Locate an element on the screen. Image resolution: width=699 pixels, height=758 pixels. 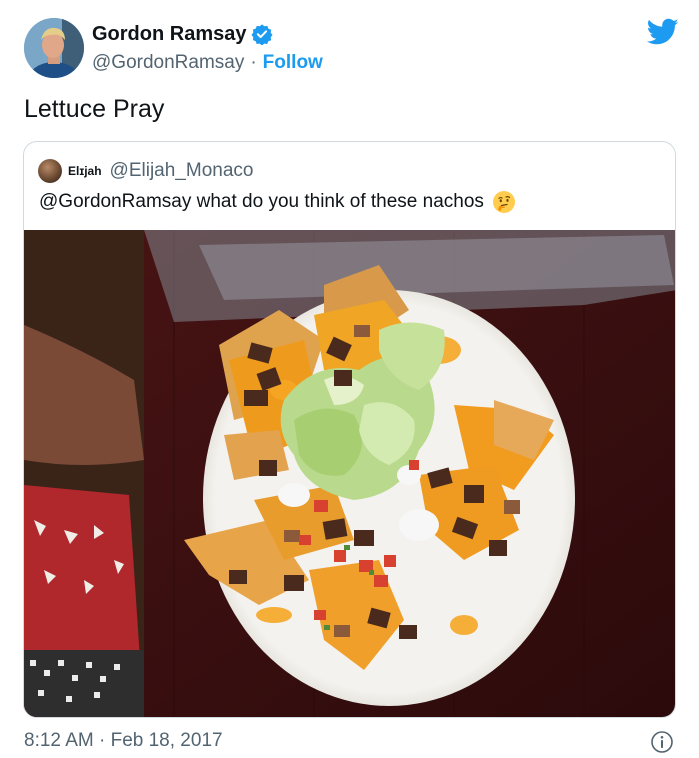
quoted-tweet-header: Elɪjah @Elijah_Monaco is located at coordinates (145, 171).